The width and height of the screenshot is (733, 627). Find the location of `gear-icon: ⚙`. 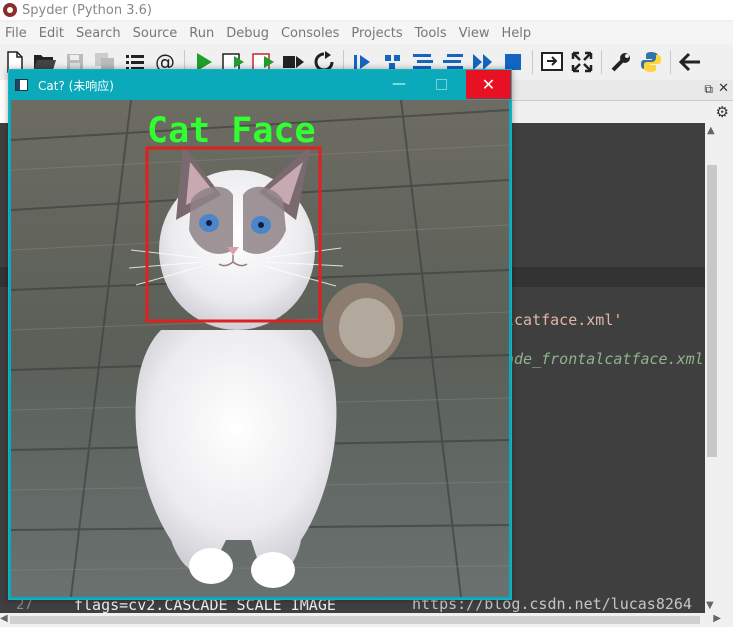

gear-icon: ⚙ is located at coordinates (722, 112).